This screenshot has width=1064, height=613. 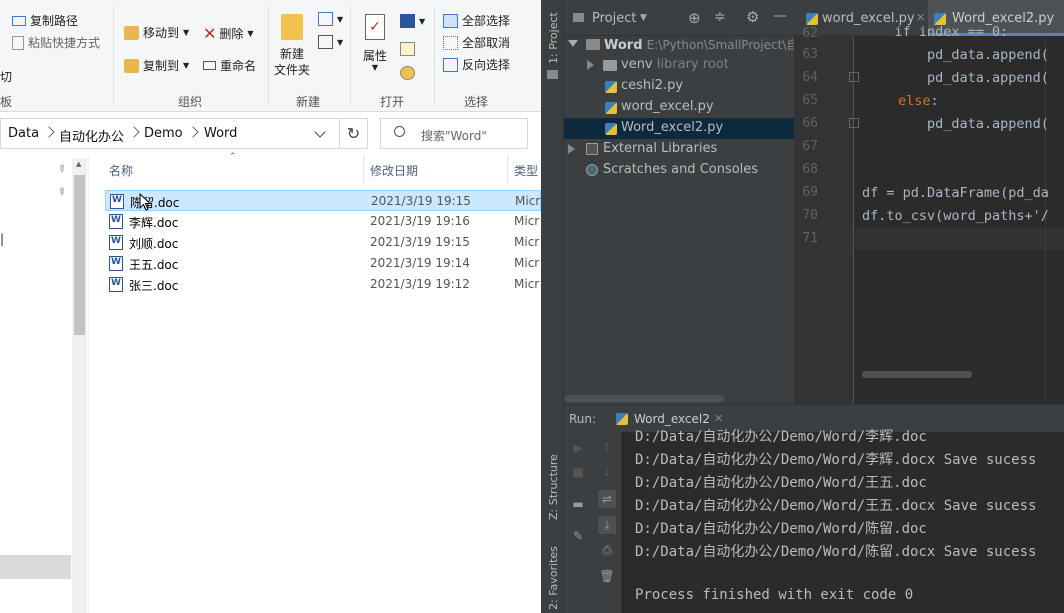 What do you see at coordinates (353, 133) in the screenshot?
I see `refresh-button: ↻` at bounding box center [353, 133].